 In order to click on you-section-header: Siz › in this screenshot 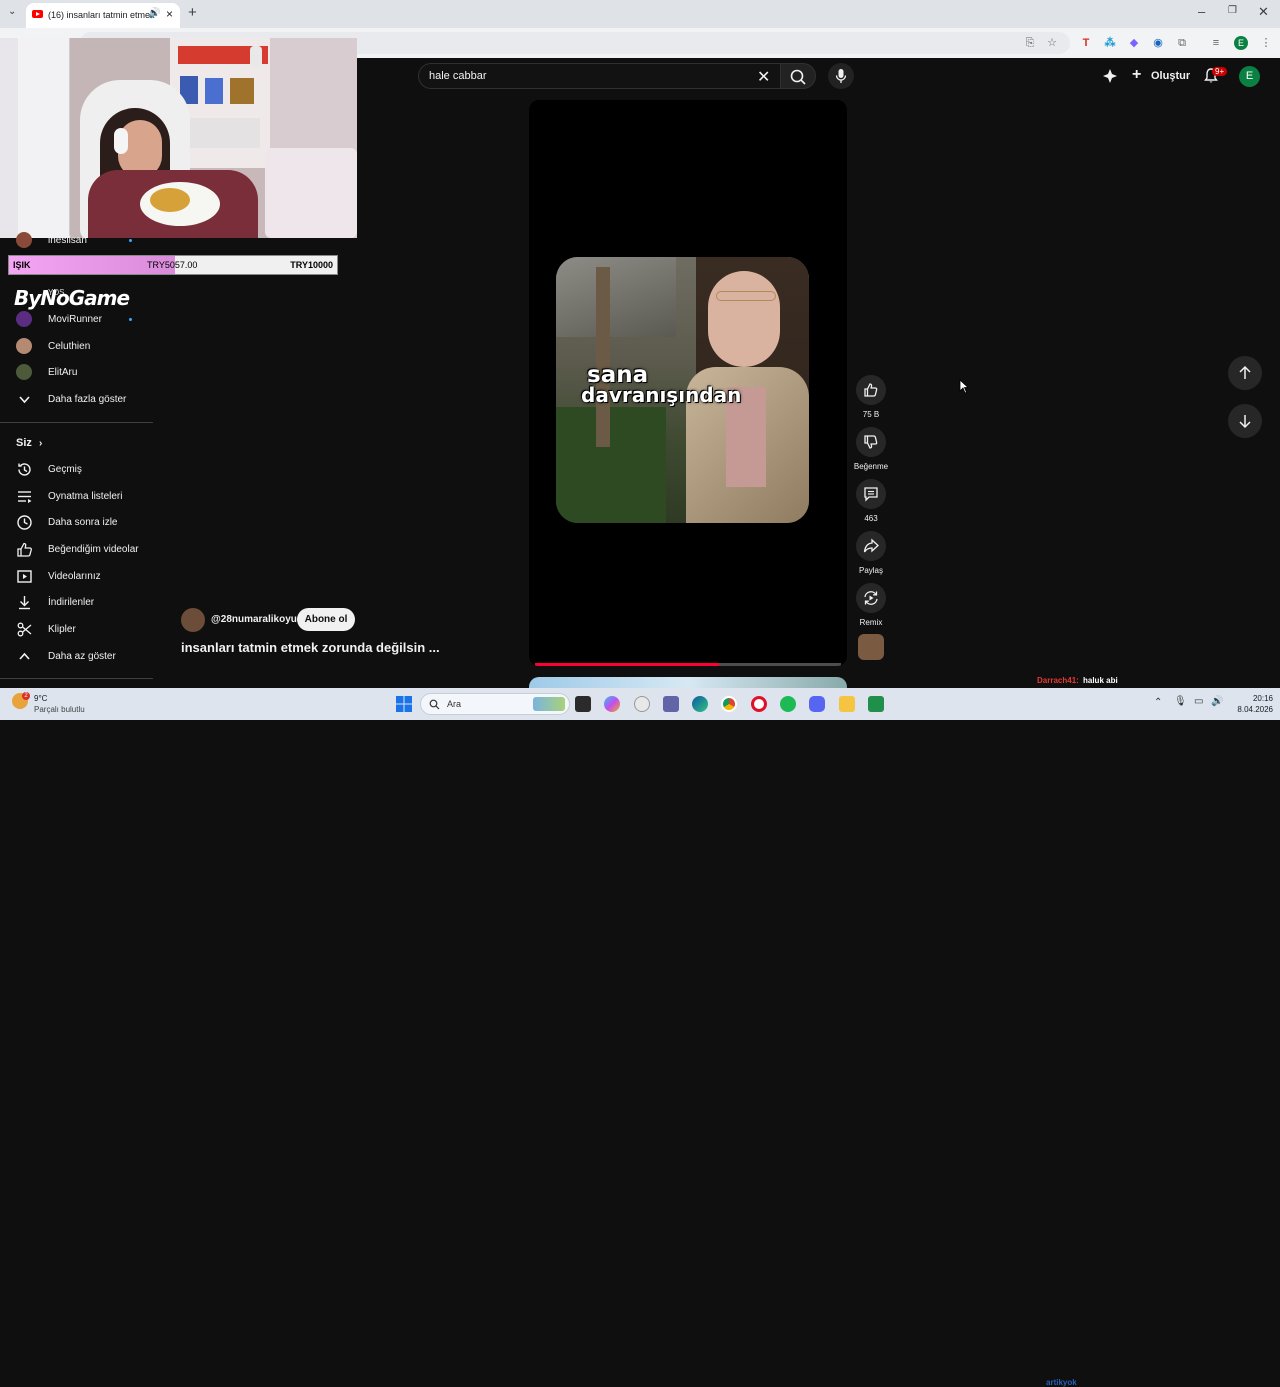, I will do `click(29, 443)`.